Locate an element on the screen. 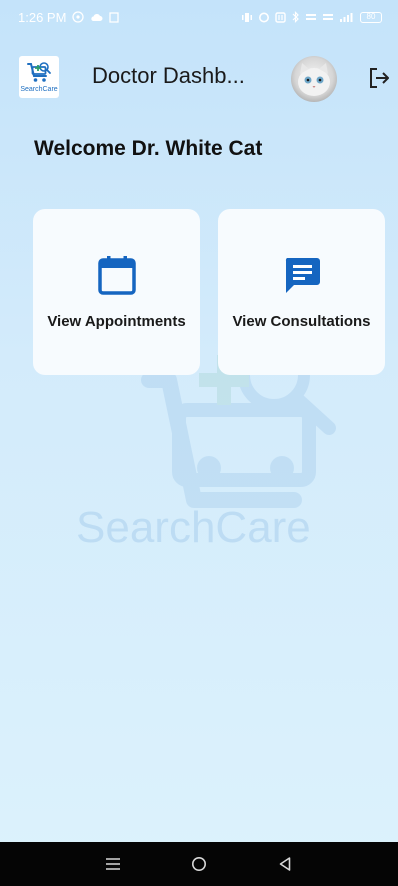  view-appointments-card: View Appointments is located at coordinates (116, 292).